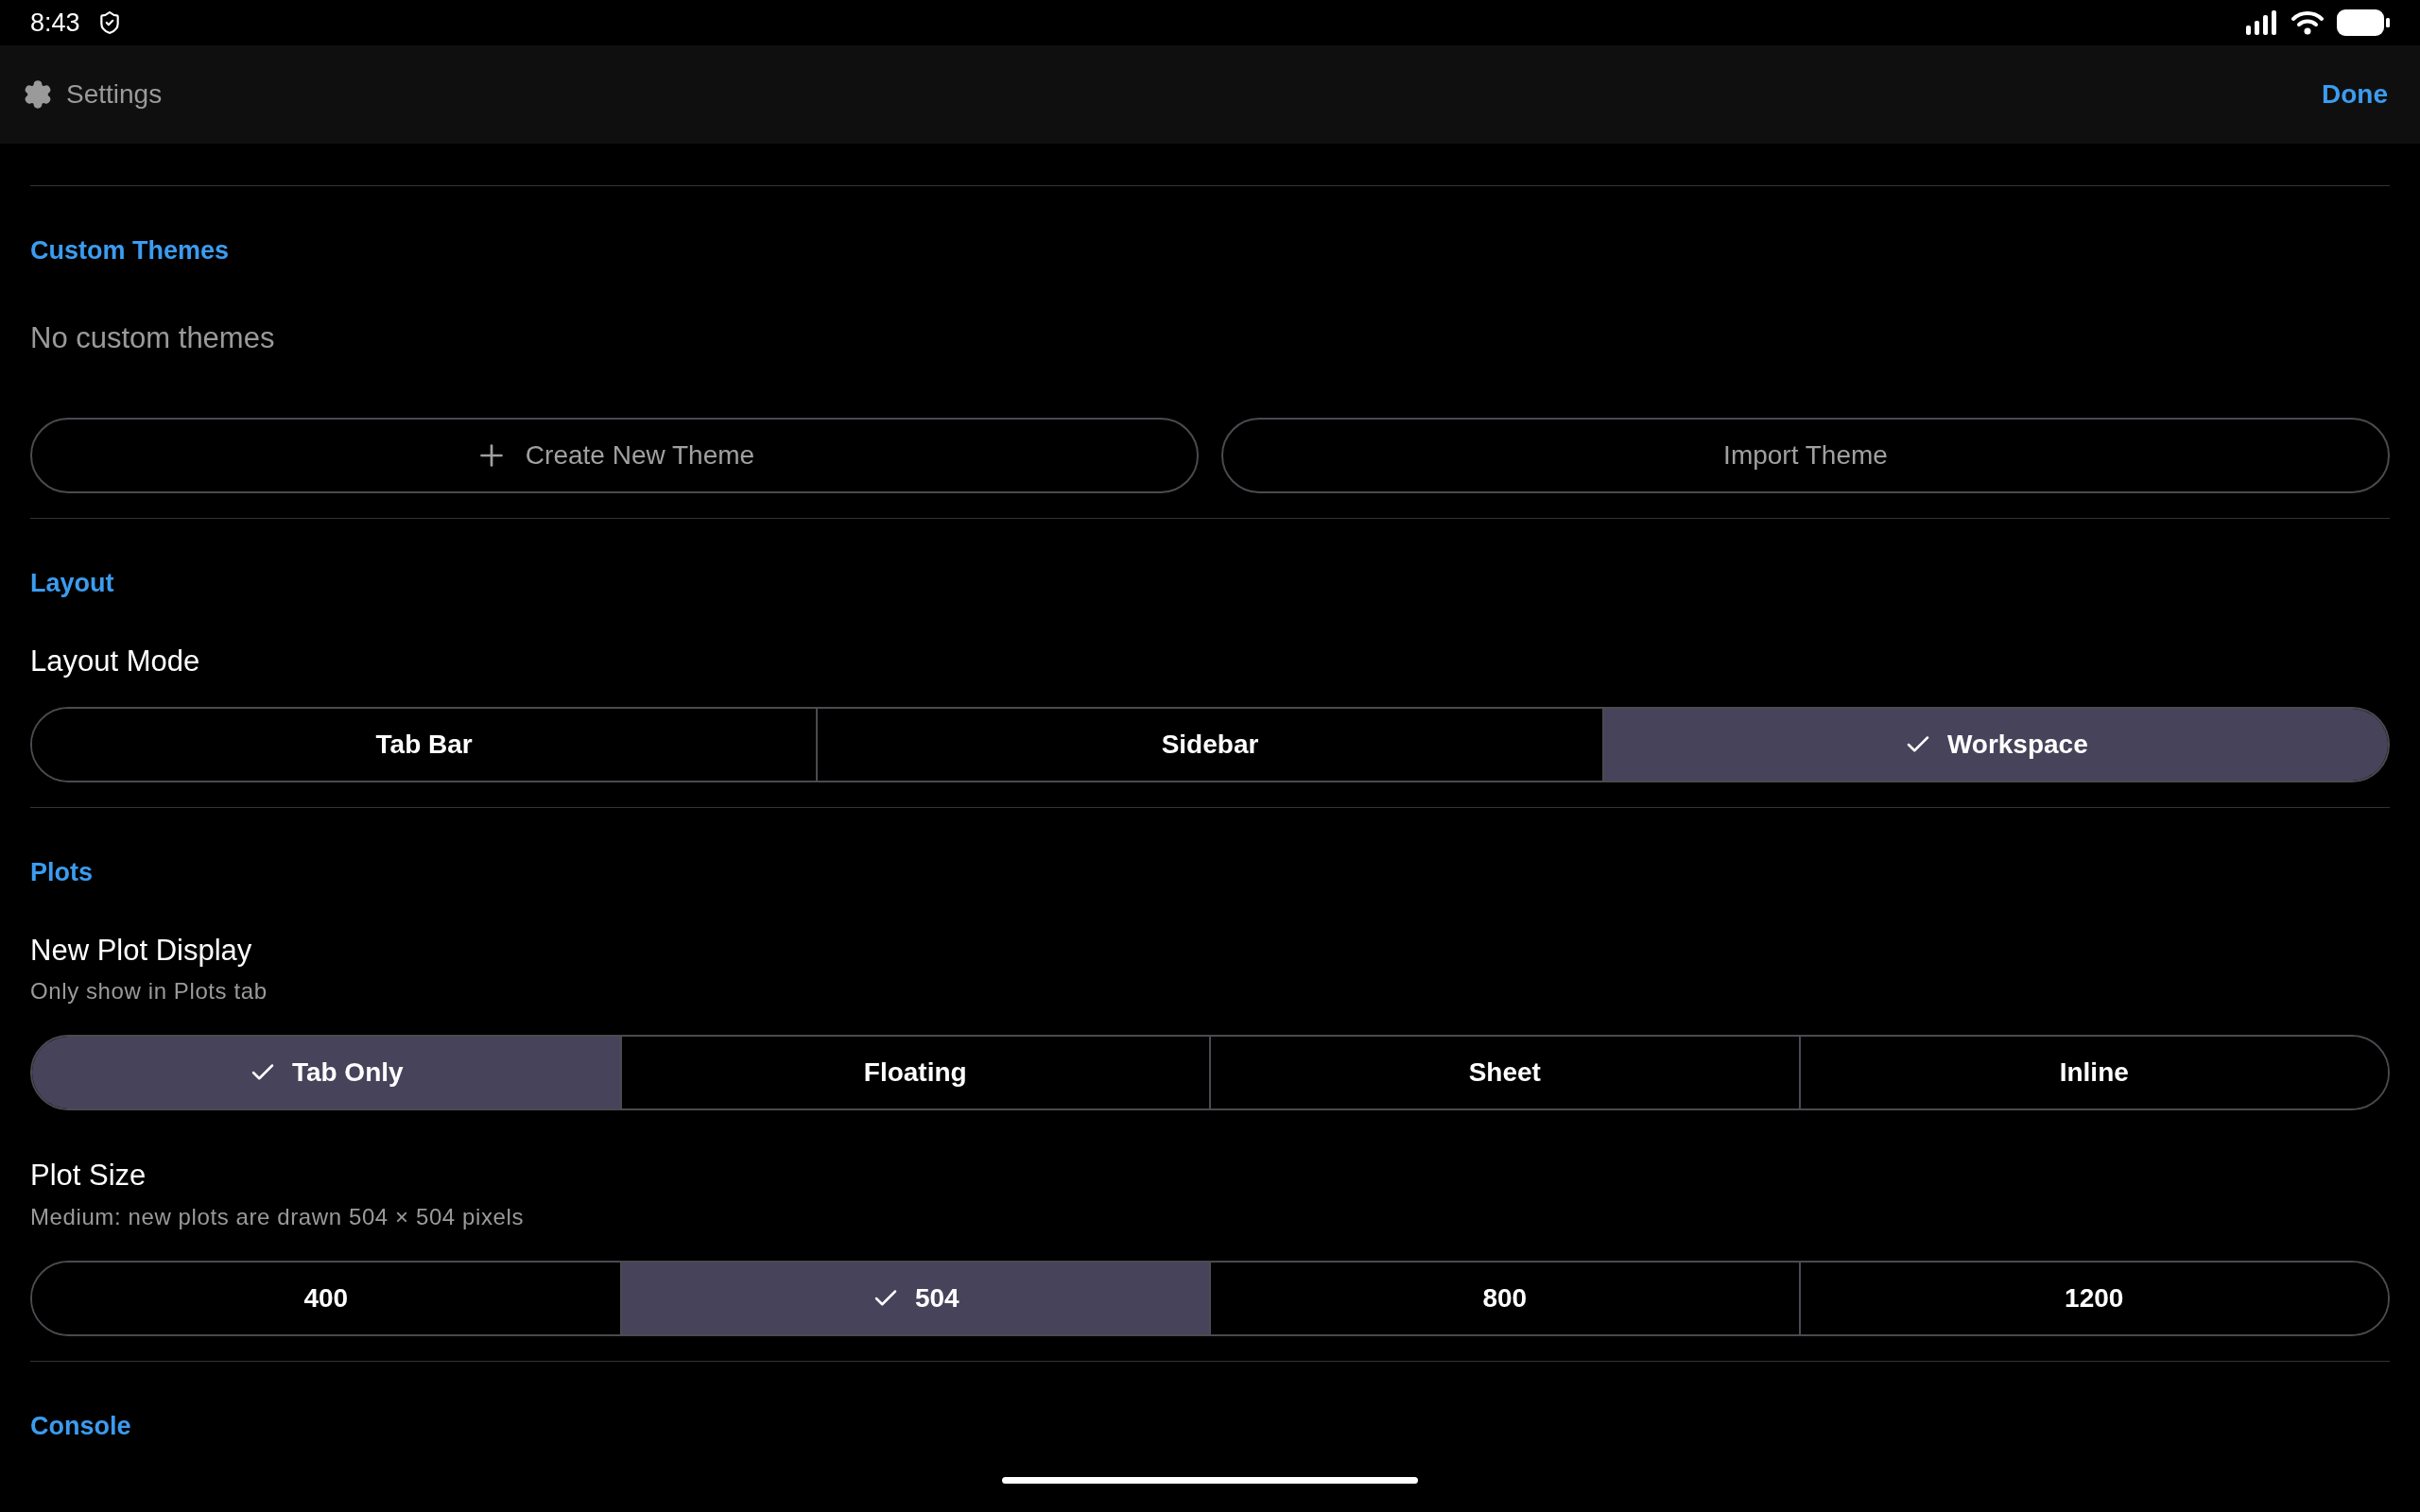 The height and width of the screenshot is (1512, 2420). What do you see at coordinates (72, 583) in the screenshot?
I see `section-title: Layout` at bounding box center [72, 583].